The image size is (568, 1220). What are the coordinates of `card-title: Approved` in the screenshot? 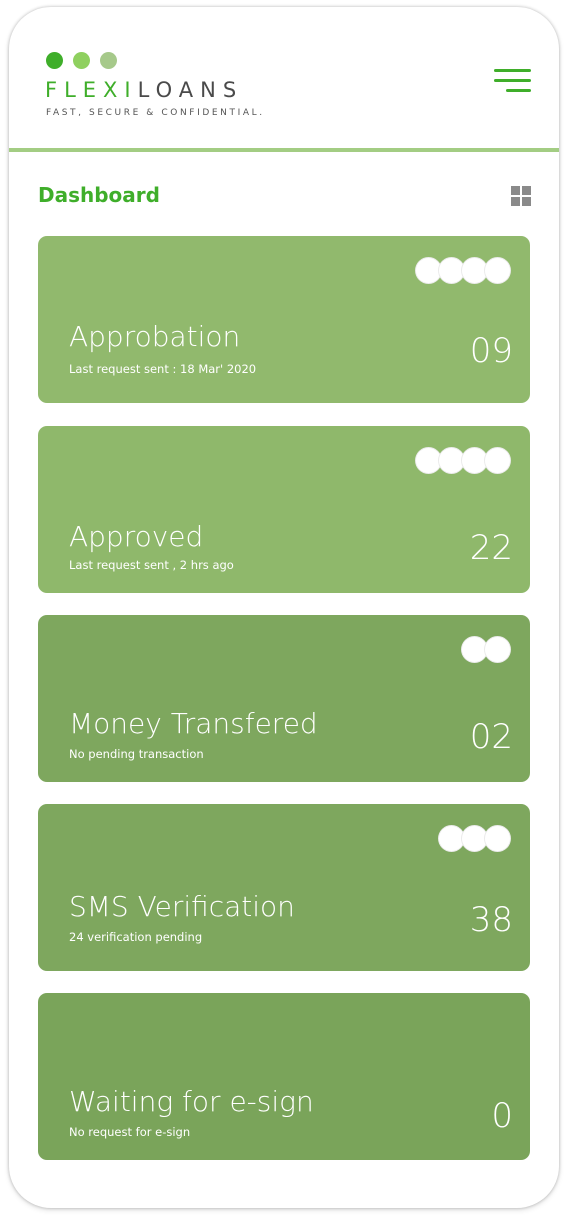 It's located at (136, 536).